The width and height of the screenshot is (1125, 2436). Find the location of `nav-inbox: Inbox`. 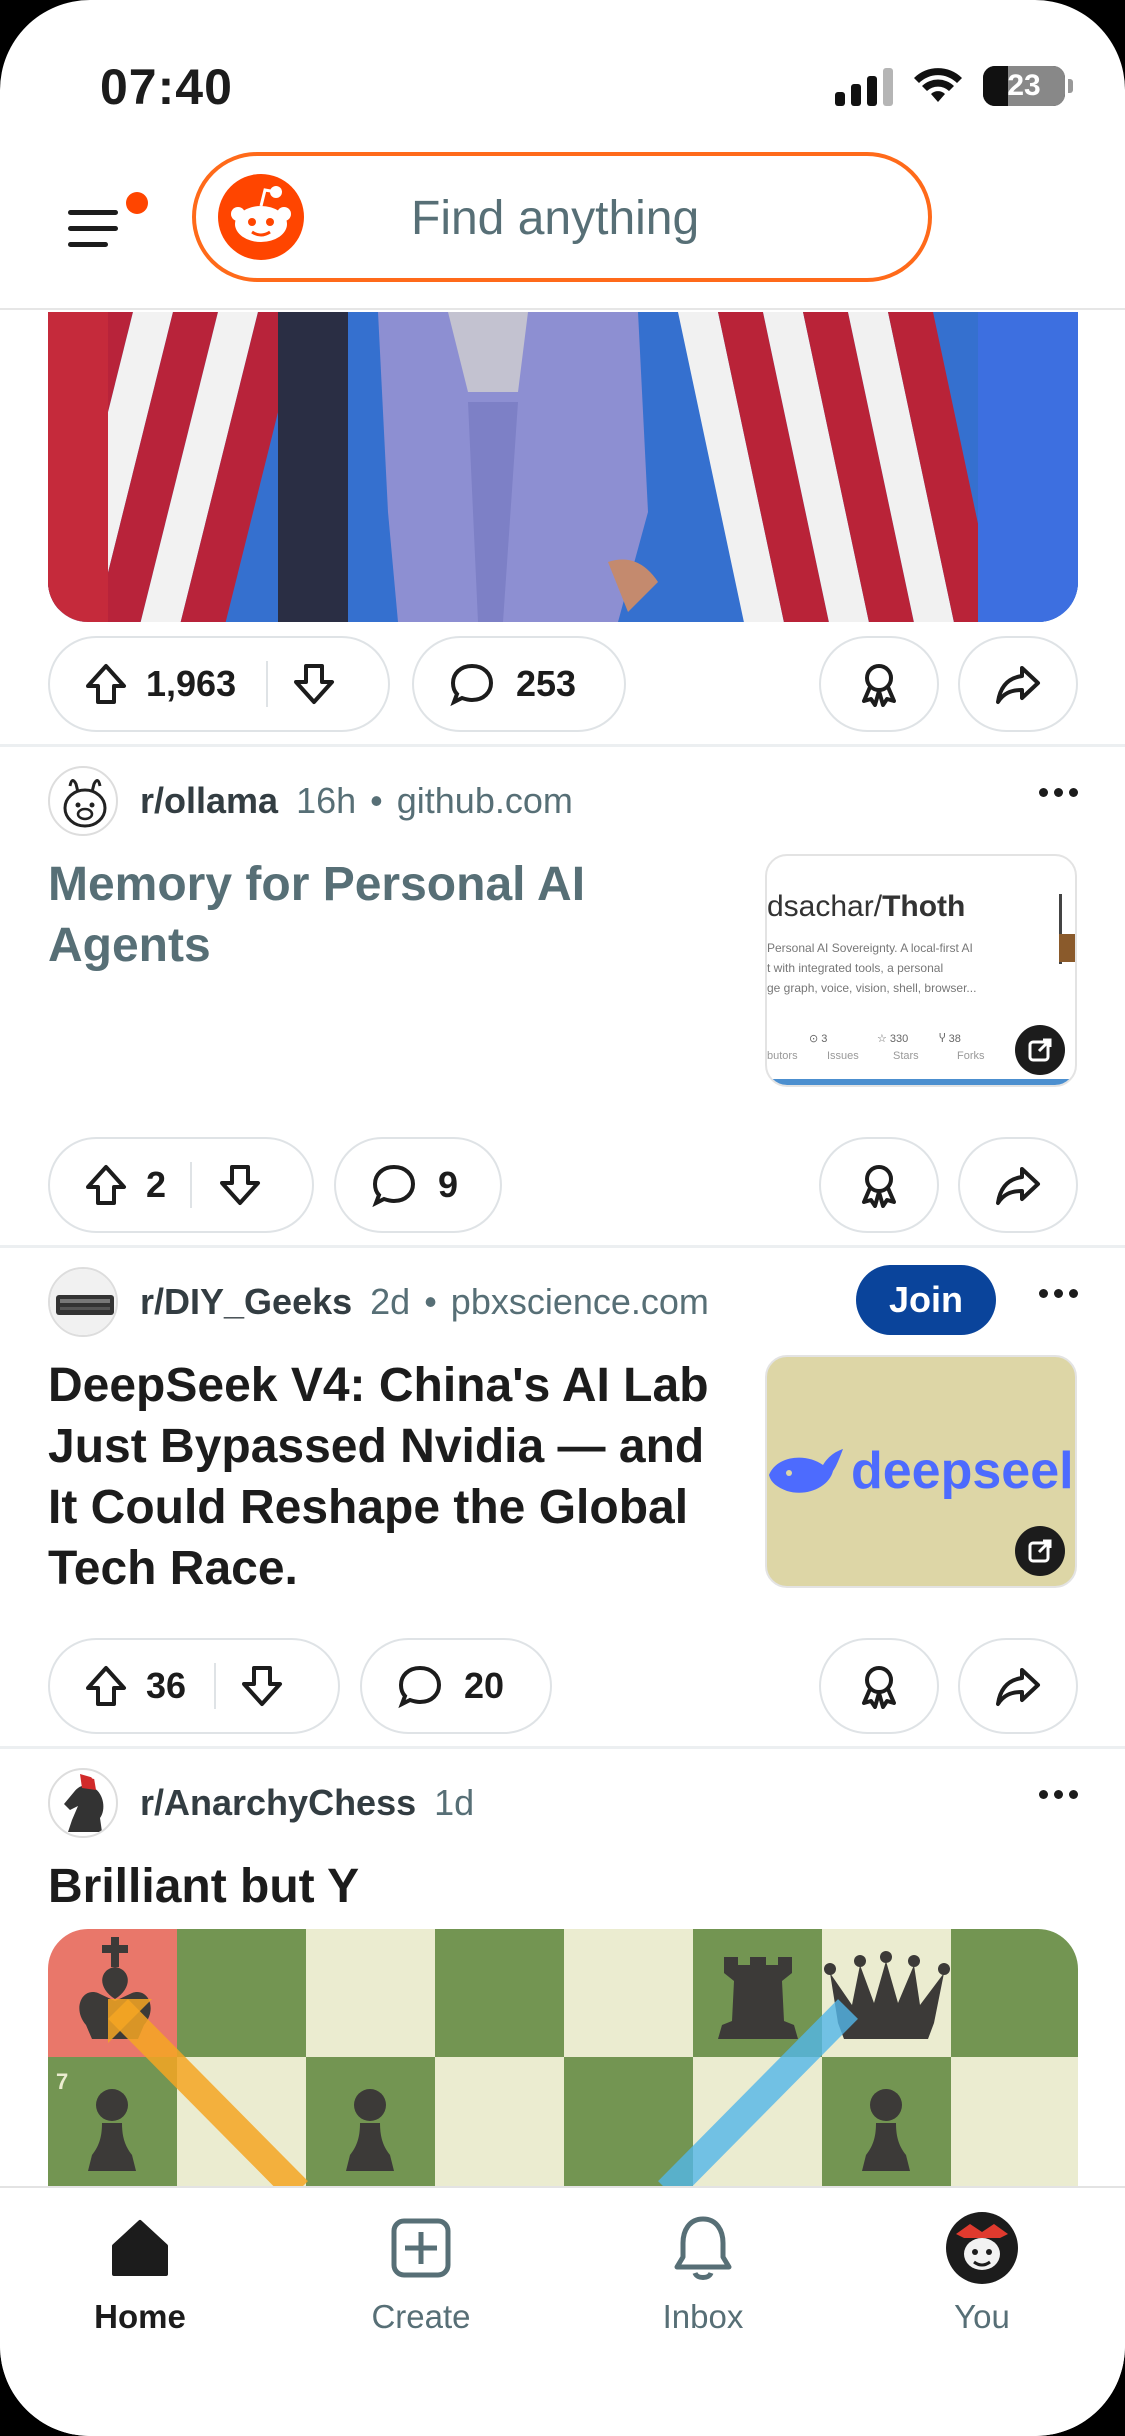

nav-inbox: Inbox is located at coordinates (703, 2272).